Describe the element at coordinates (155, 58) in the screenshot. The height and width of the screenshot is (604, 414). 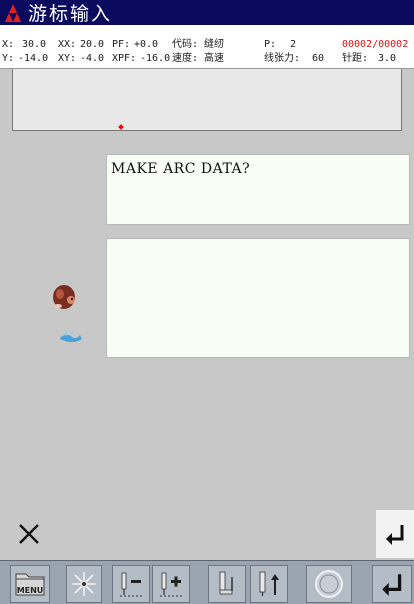
I see `xpf-value: -16.0` at that location.